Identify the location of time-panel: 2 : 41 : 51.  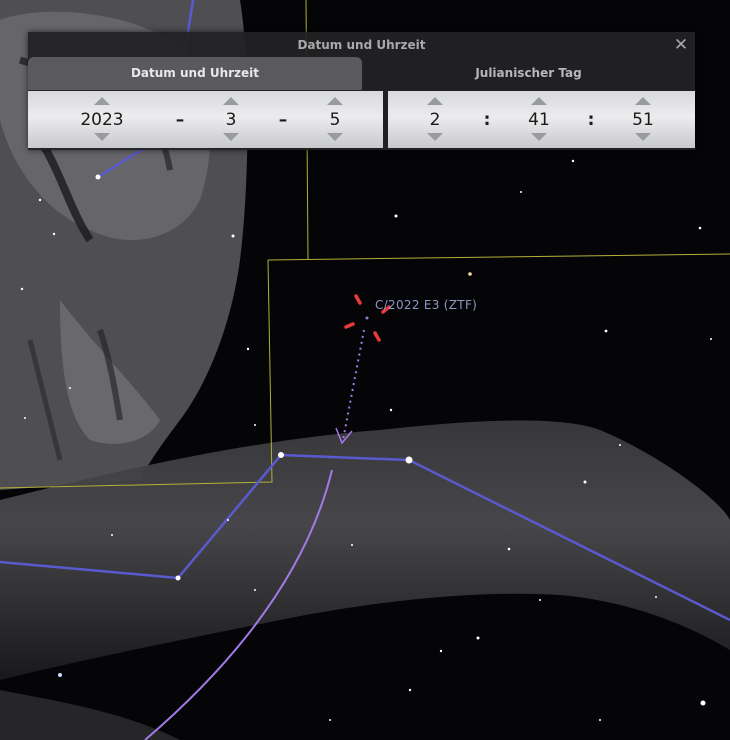
(541, 119).